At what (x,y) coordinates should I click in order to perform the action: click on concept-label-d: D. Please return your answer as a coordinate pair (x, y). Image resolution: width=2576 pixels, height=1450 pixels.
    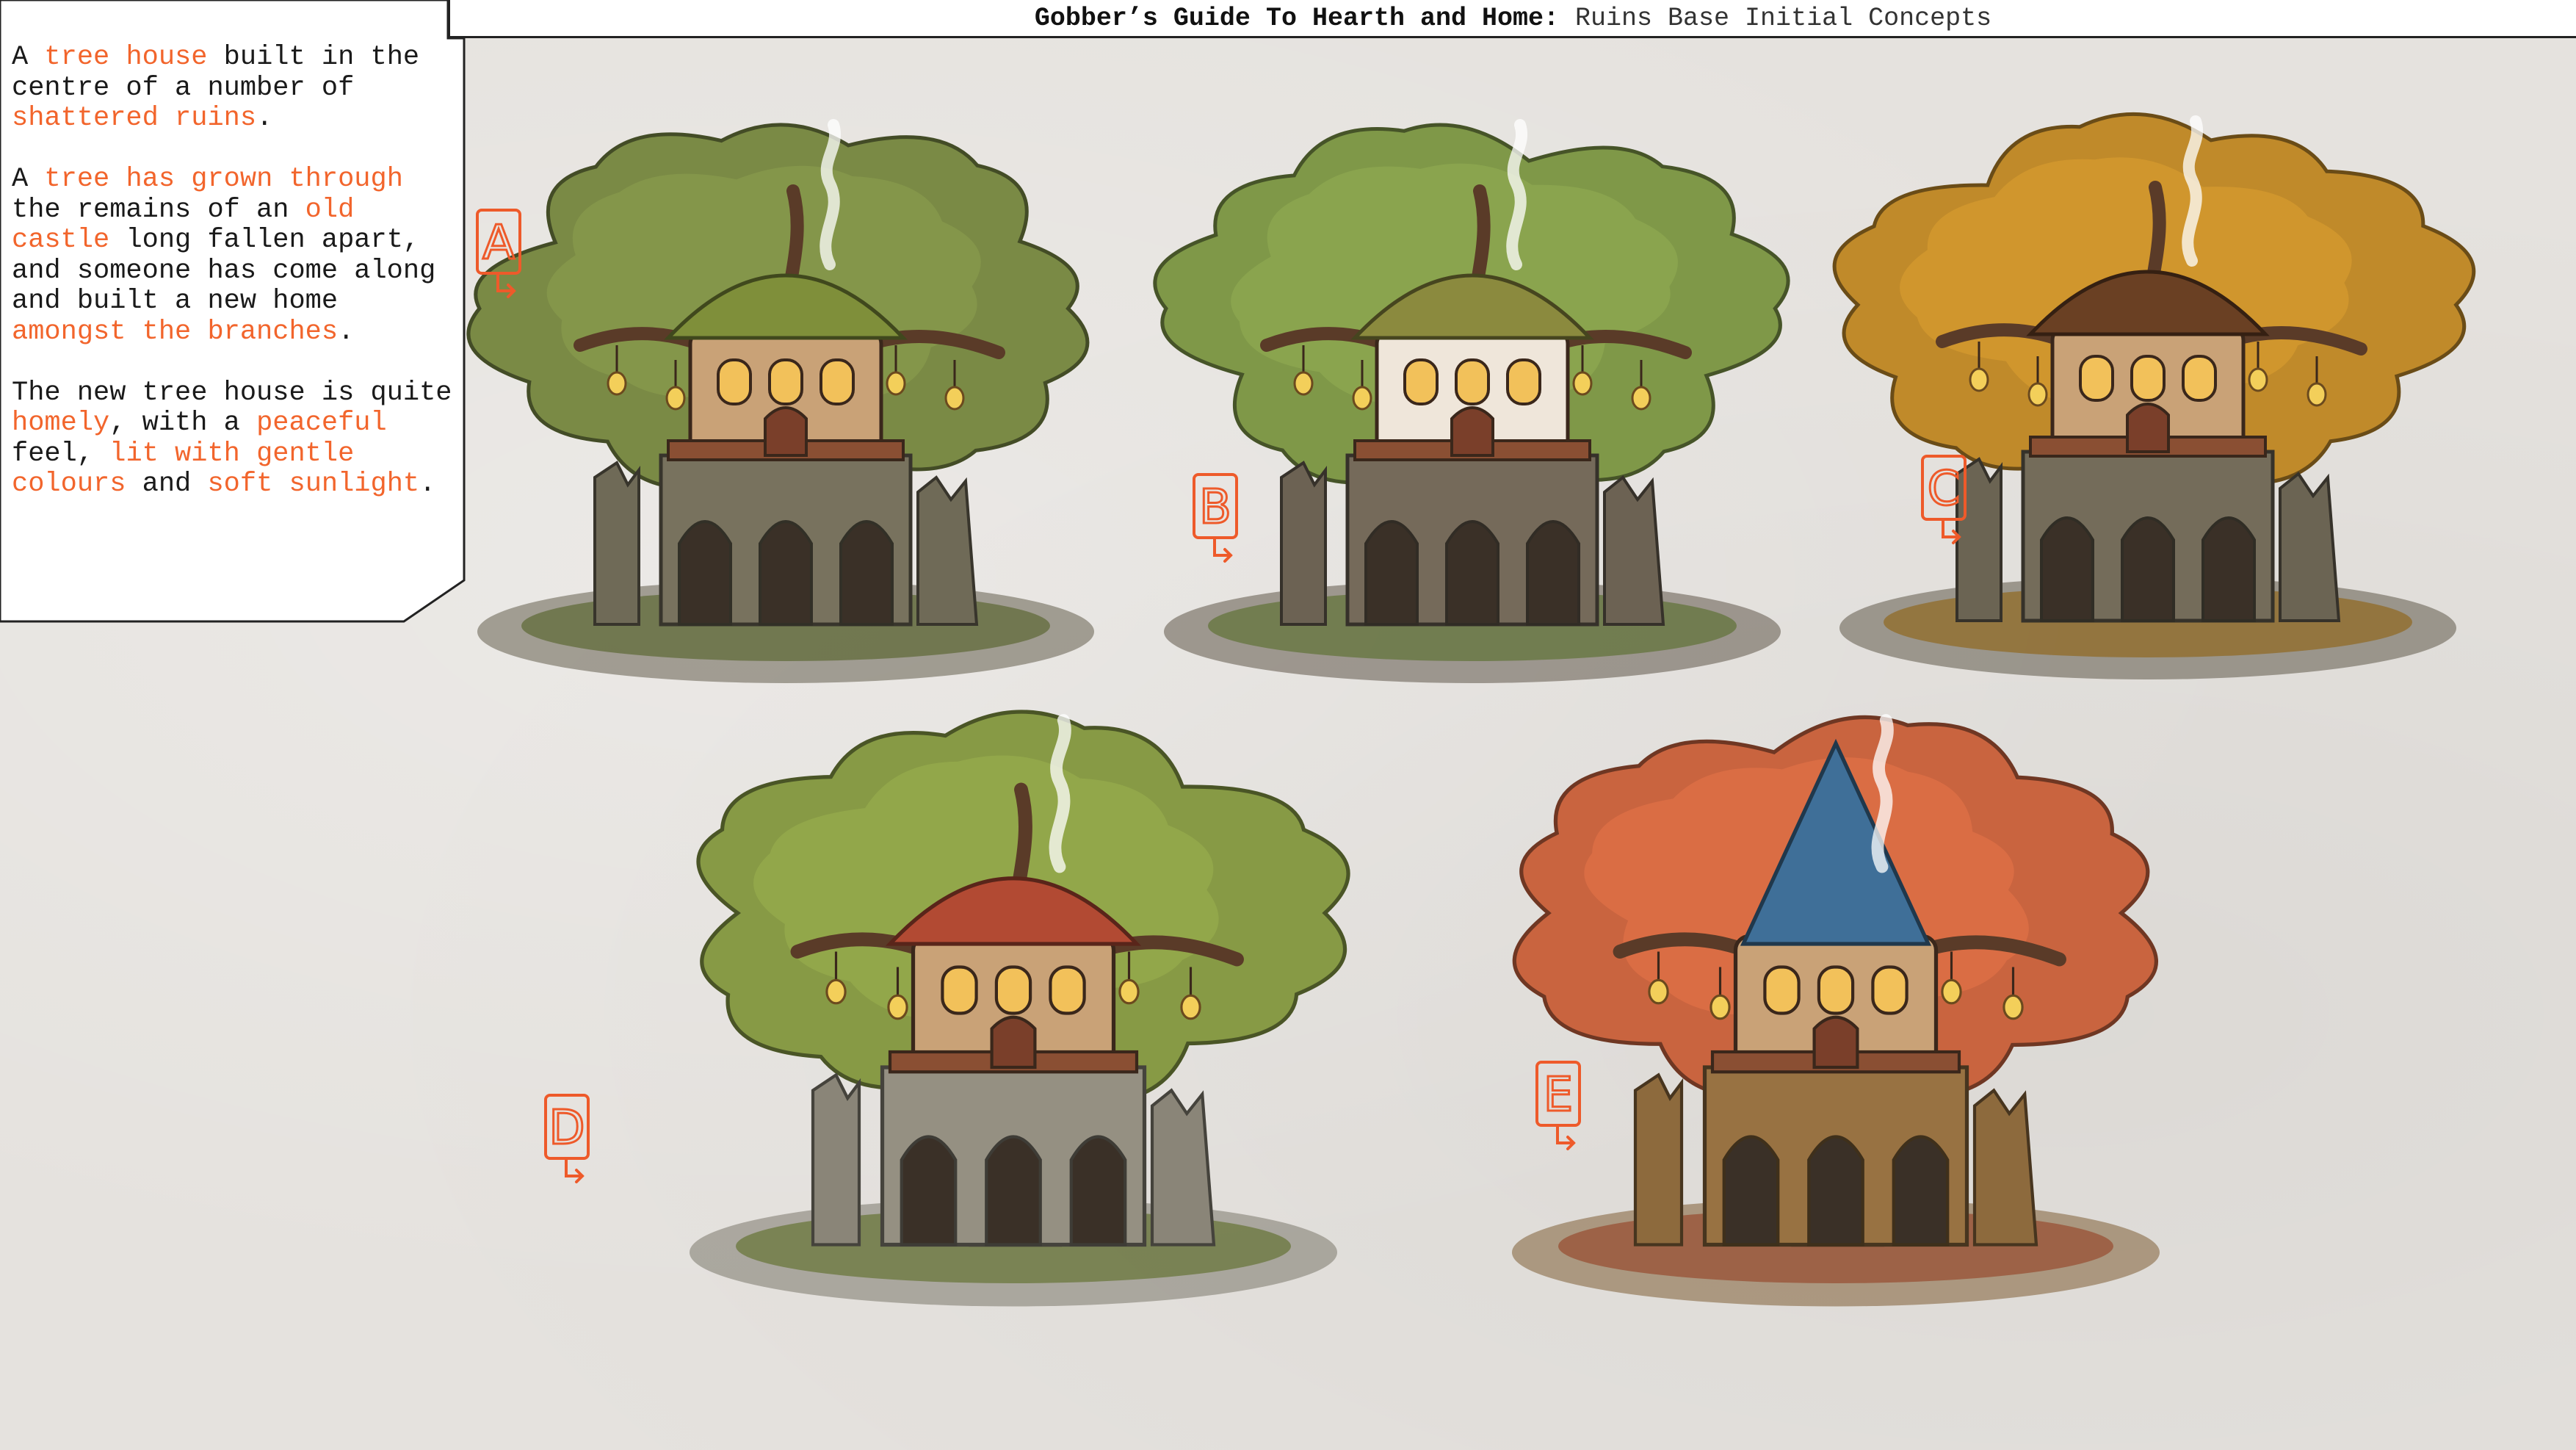
    Looking at the image, I should click on (567, 1138).